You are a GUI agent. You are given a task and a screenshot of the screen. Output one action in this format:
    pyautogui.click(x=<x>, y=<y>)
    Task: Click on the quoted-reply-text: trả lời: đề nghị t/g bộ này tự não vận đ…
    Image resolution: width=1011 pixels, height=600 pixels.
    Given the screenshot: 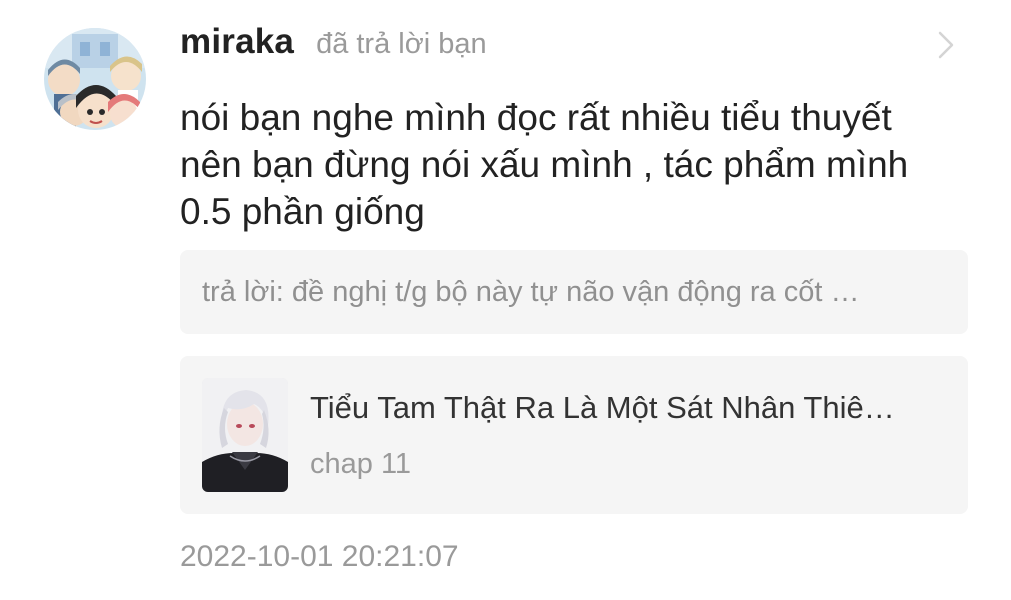 What is the action you would take?
    pyautogui.click(x=531, y=291)
    